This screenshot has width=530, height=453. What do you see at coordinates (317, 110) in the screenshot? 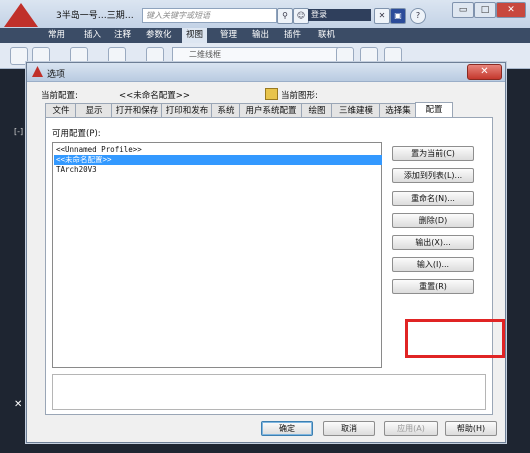
I see `options-tab: 绘图` at bounding box center [317, 110].